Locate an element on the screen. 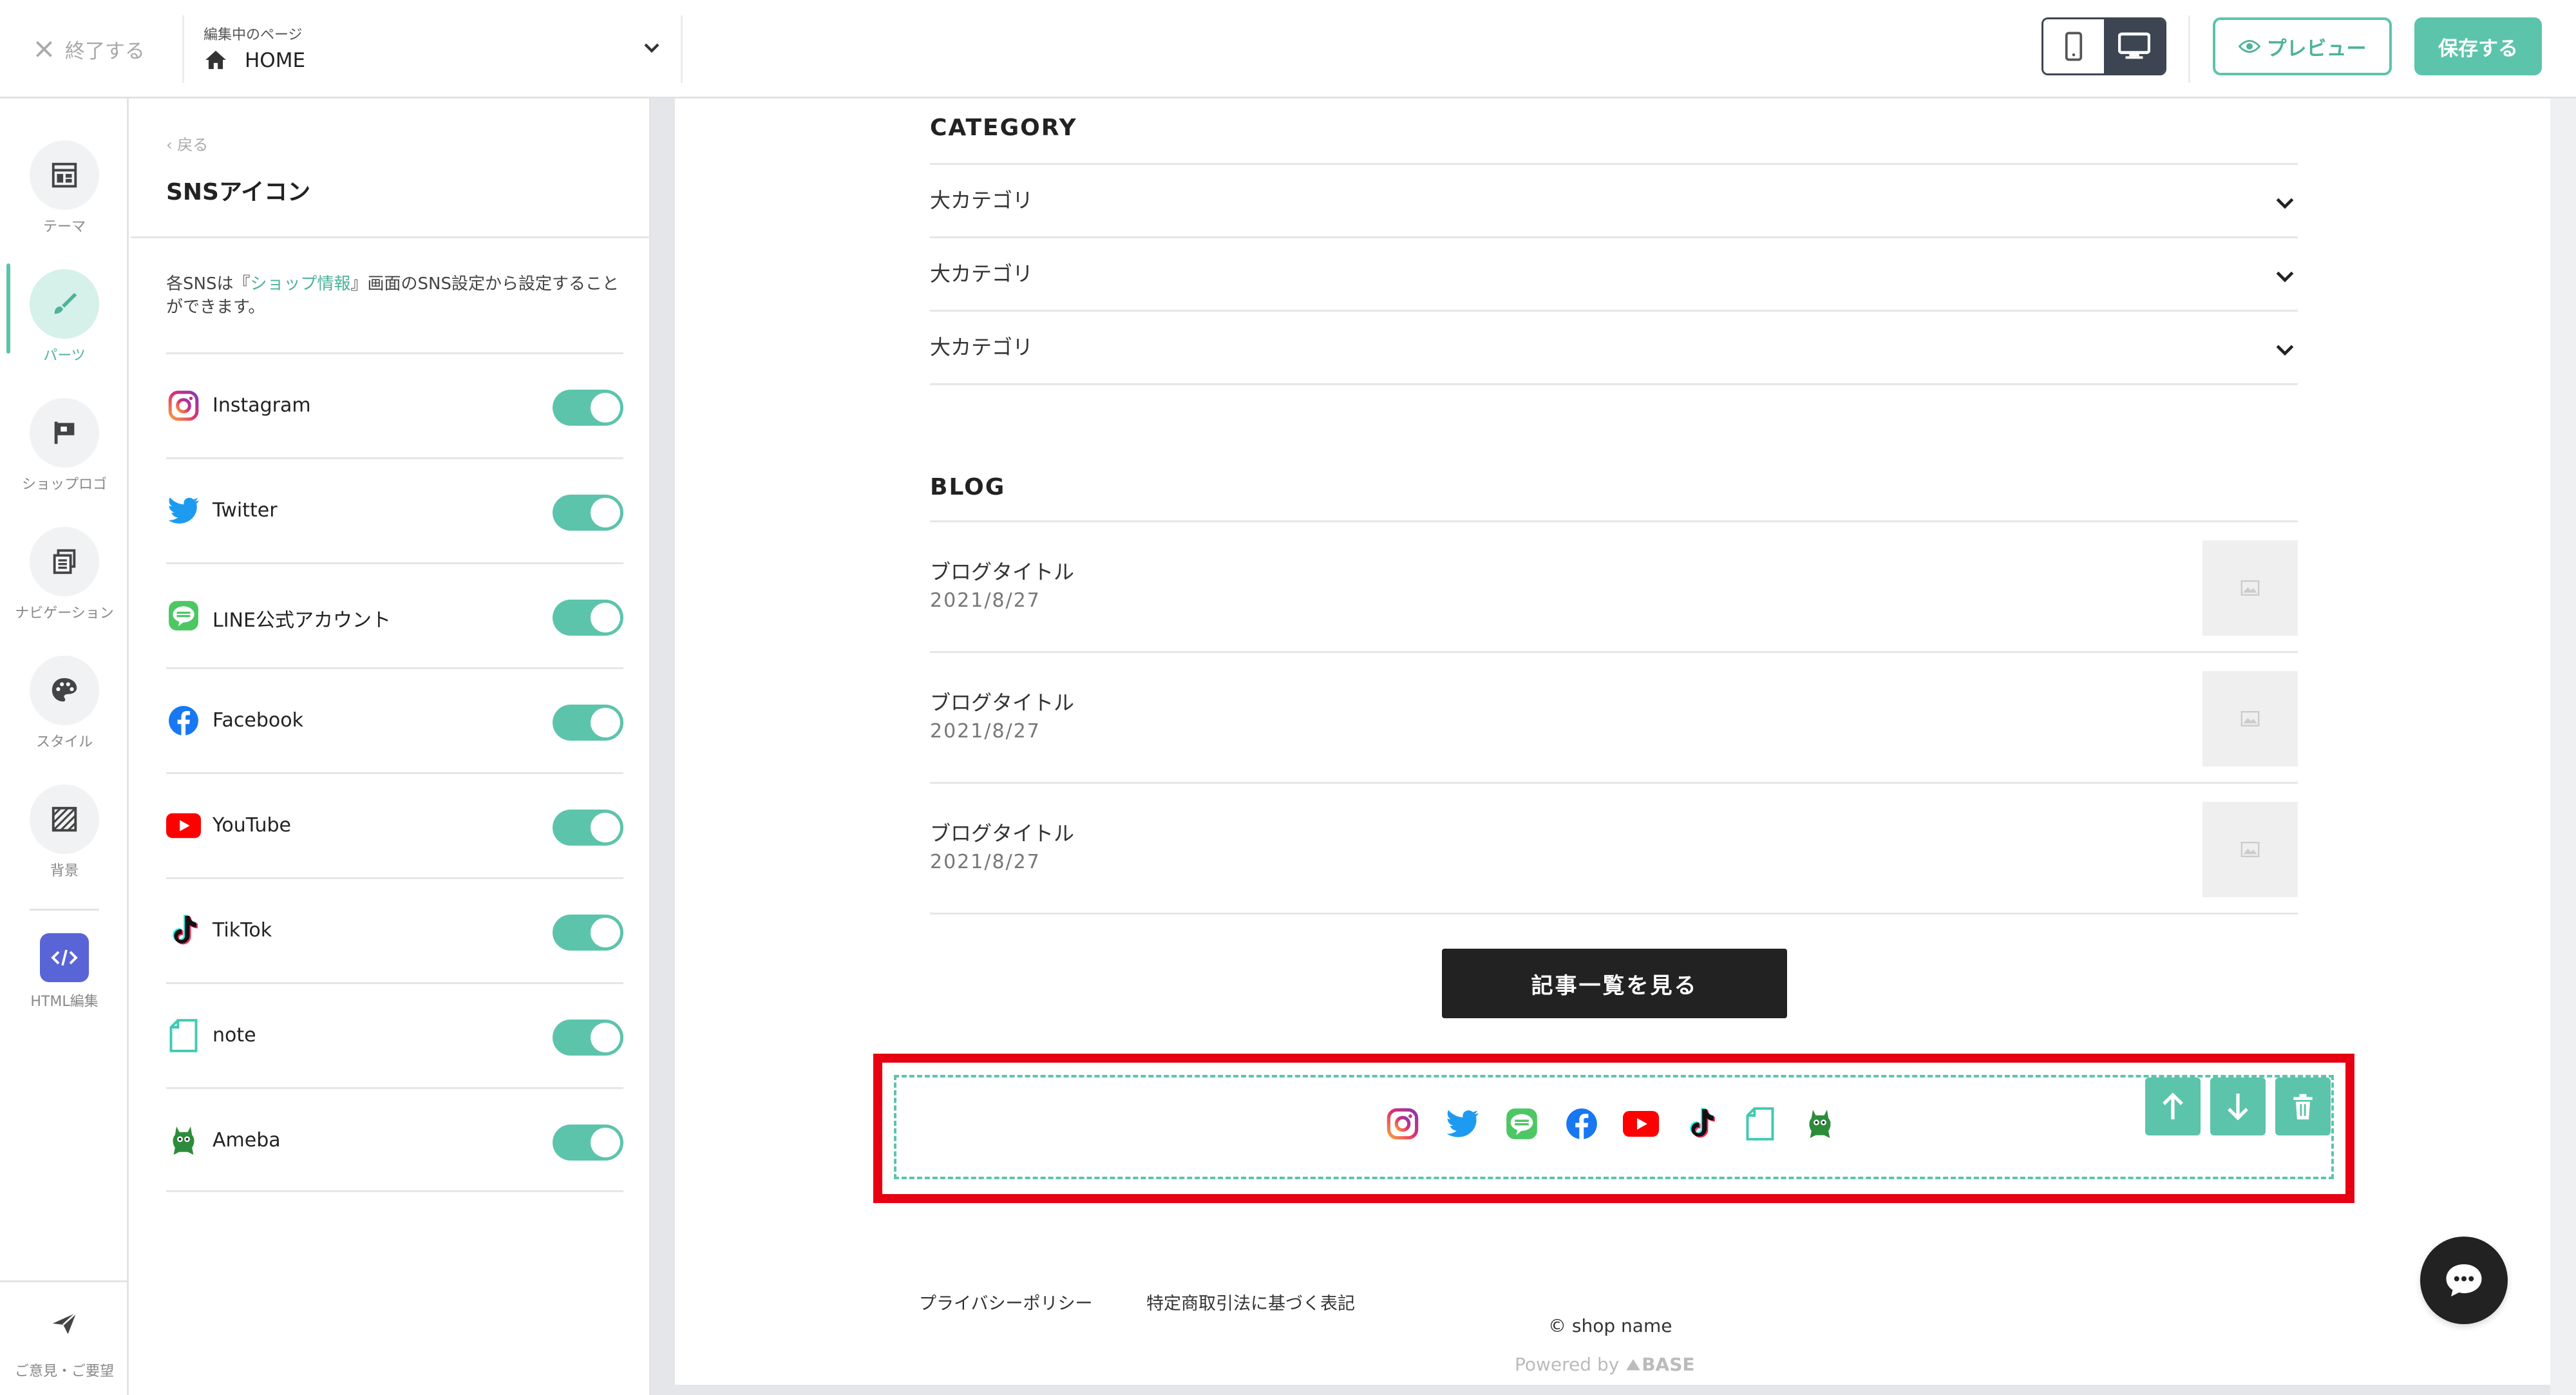  chat-bubble-icon is located at coordinates (2464, 1280).